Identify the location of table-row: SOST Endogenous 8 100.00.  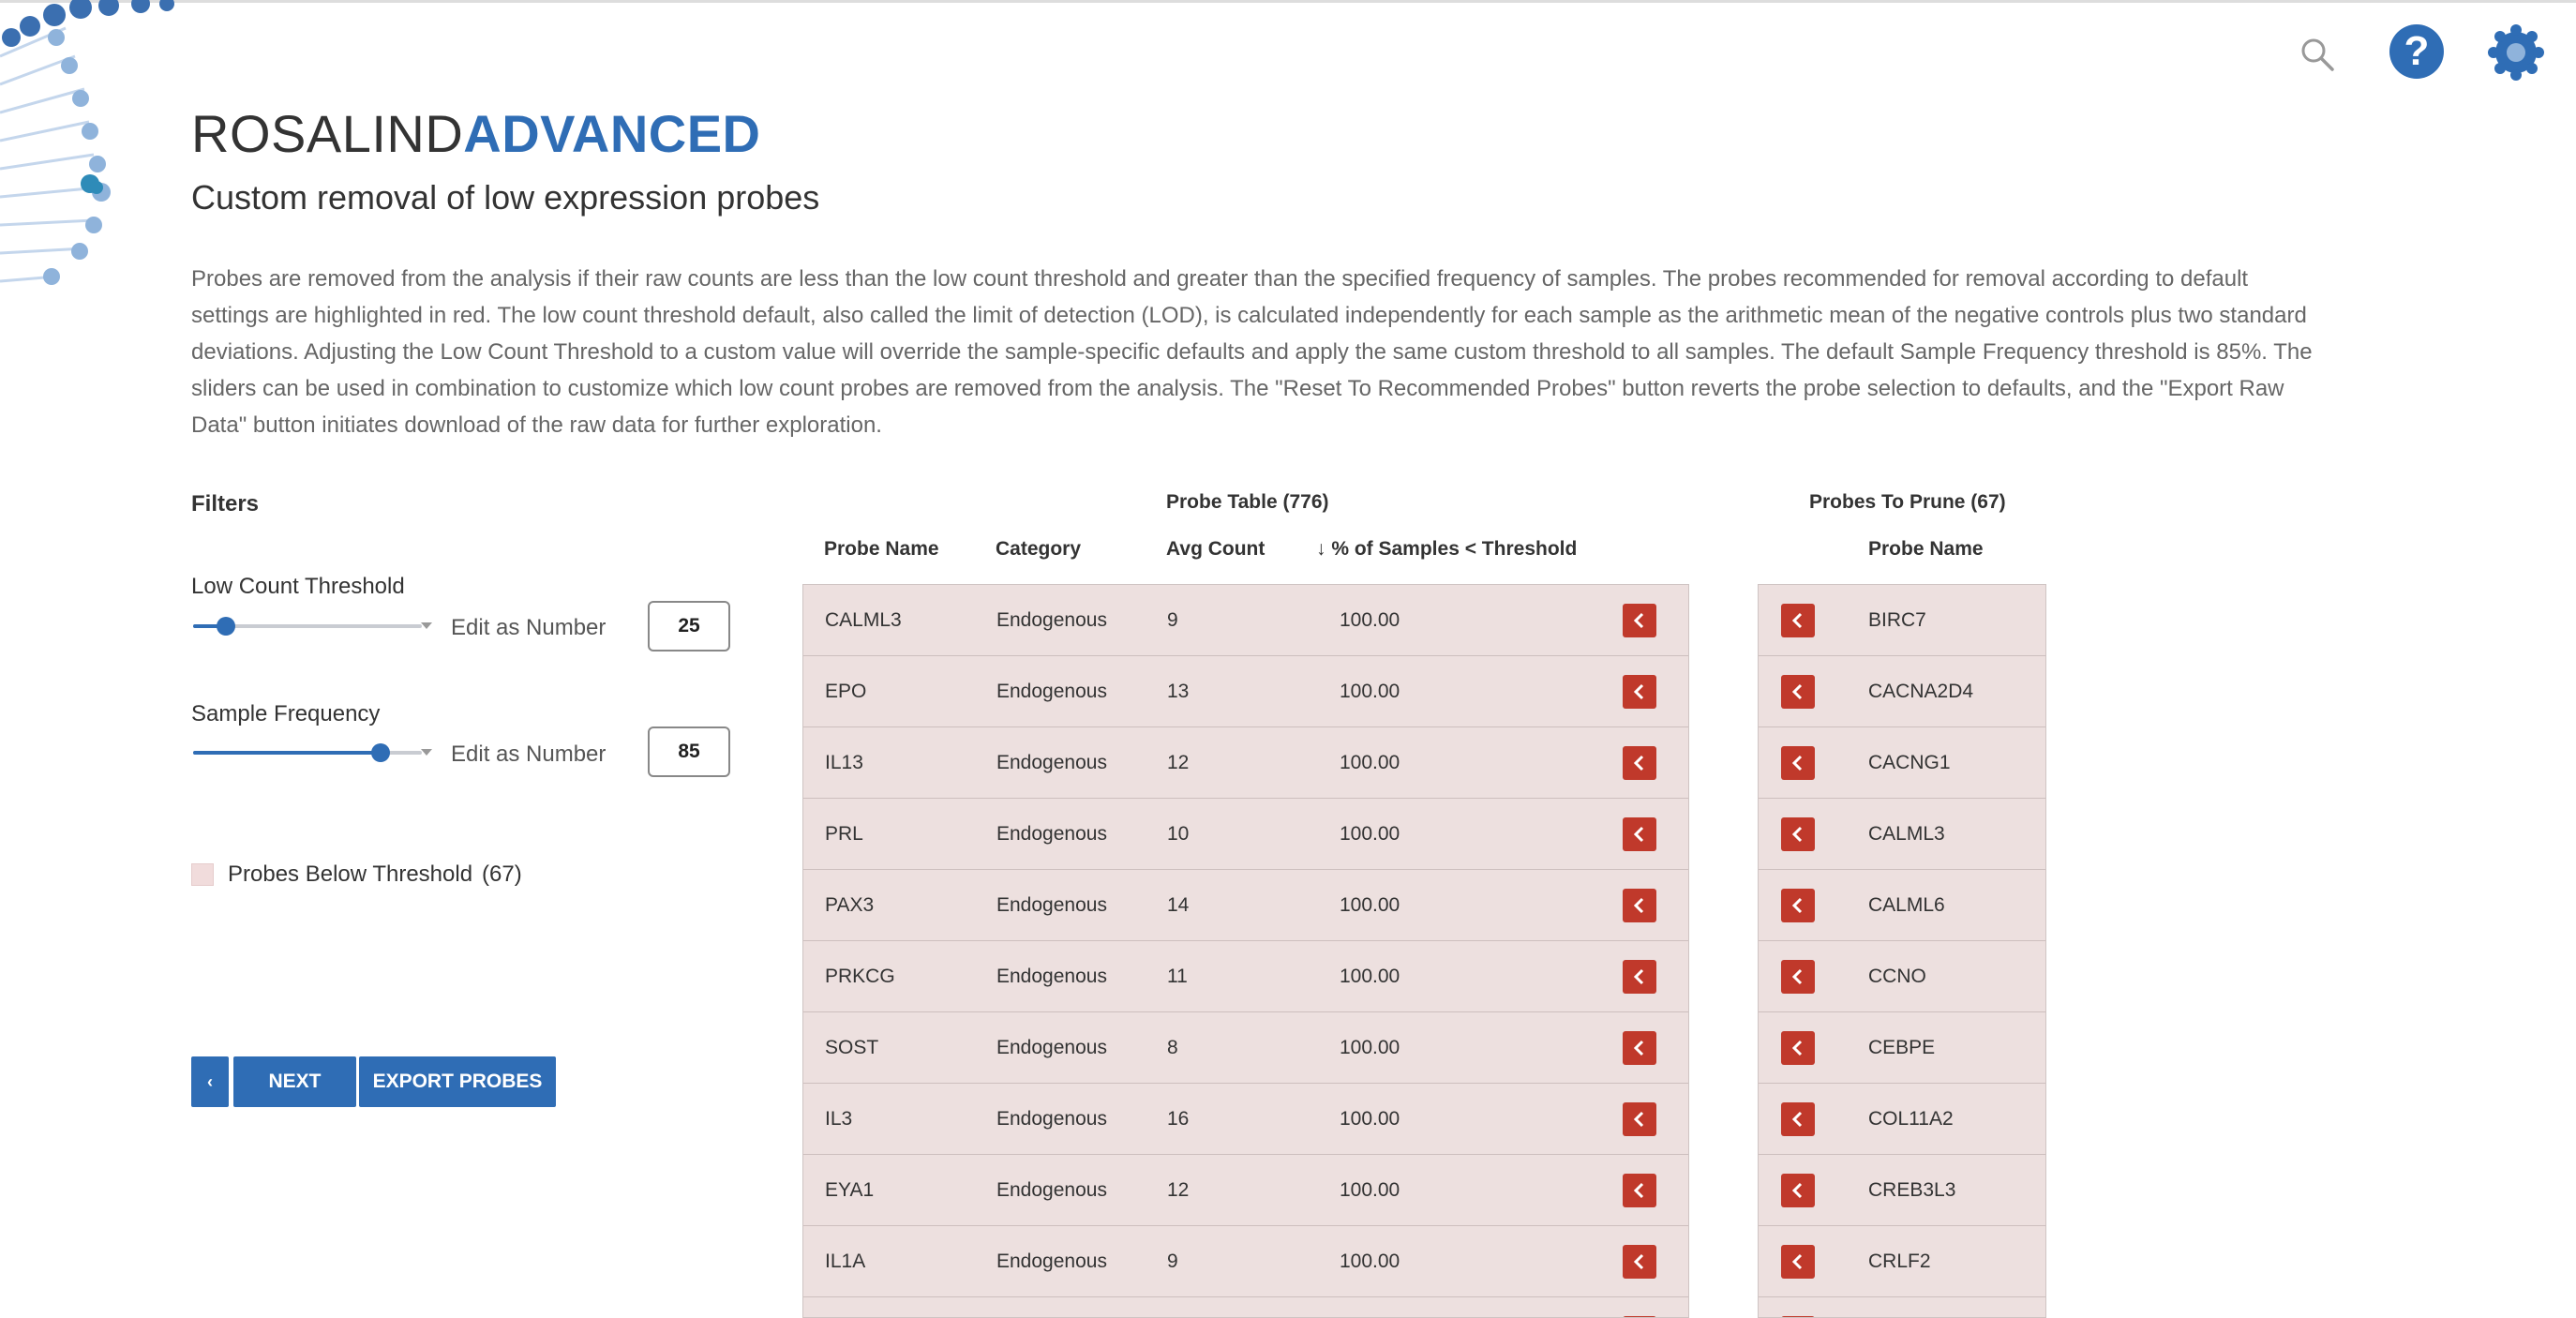
(1245, 1048).